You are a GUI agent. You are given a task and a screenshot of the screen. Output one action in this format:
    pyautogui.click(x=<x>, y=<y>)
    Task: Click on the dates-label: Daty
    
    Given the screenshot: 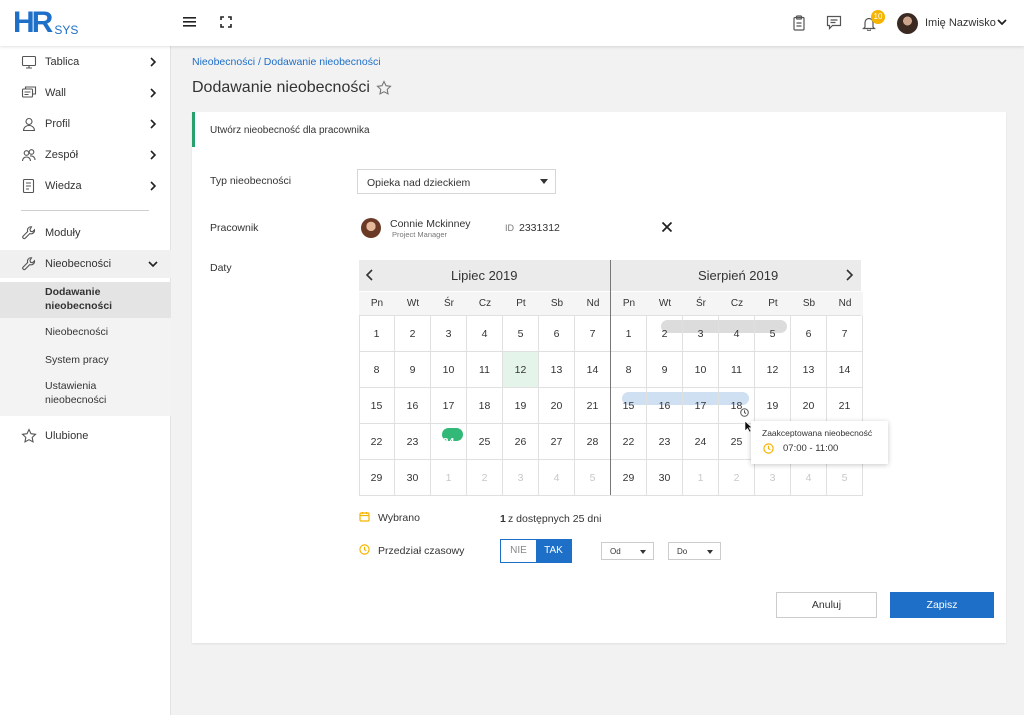 What is the action you would take?
    pyautogui.click(x=221, y=268)
    